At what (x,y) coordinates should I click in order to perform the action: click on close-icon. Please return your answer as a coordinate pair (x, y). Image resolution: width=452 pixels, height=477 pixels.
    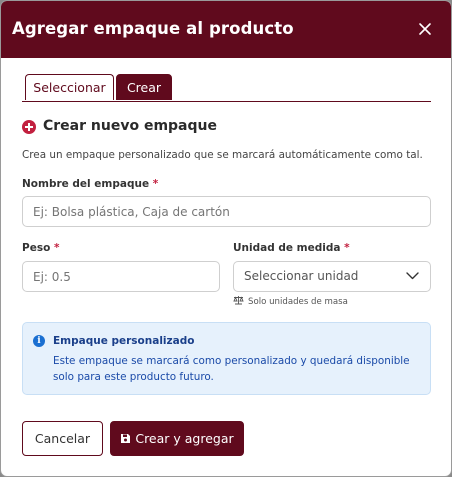
    Looking at the image, I should click on (425, 29).